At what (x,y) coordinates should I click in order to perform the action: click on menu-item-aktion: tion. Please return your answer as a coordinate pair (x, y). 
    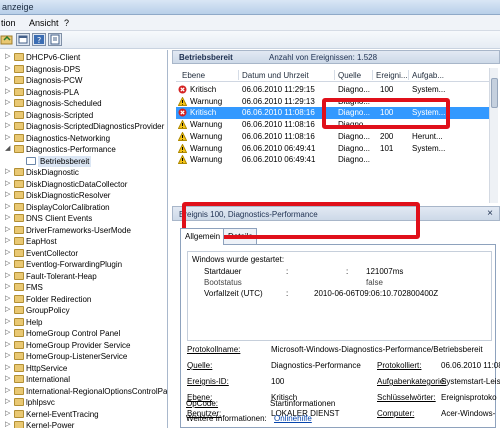
    Looking at the image, I should click on (8, 23).